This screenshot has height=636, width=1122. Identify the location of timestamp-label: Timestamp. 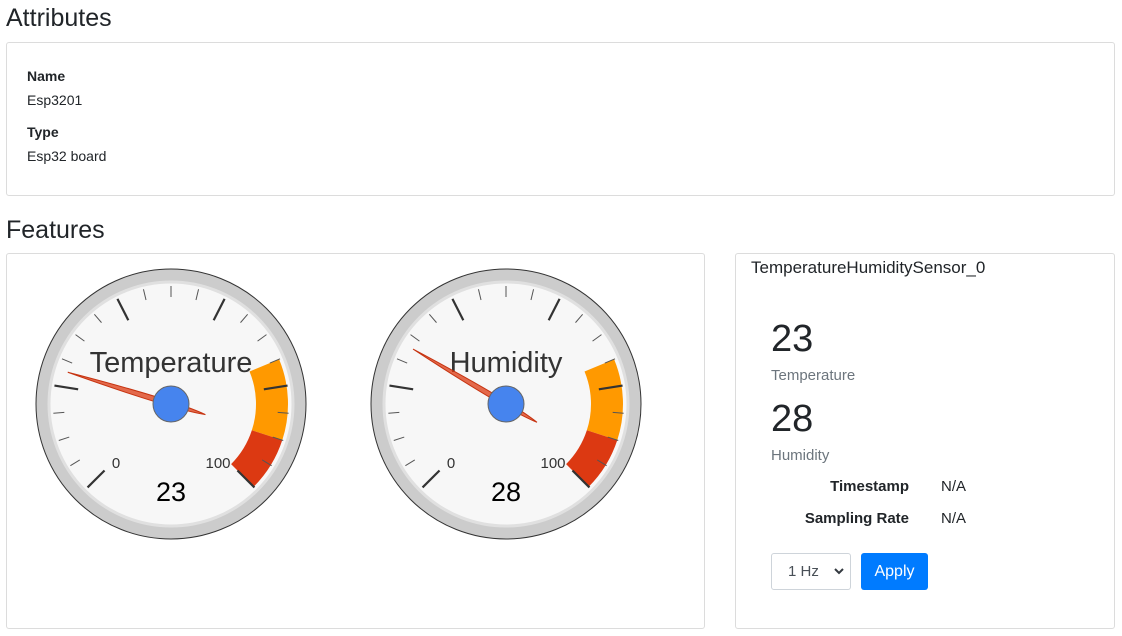
(869, 486).